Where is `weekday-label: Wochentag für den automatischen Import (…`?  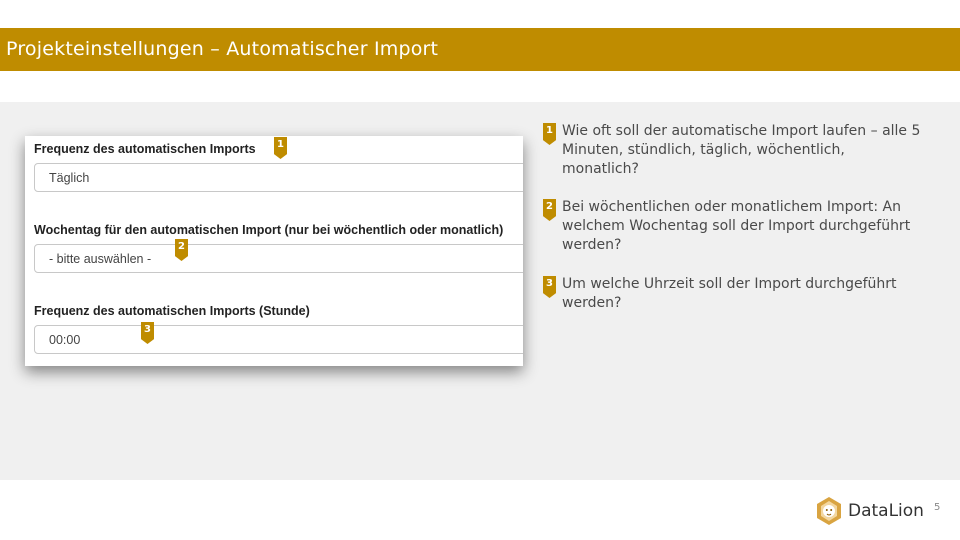 weekday-label: Wochentag für den automatischen Import (… is located at coordinates (269, 230).